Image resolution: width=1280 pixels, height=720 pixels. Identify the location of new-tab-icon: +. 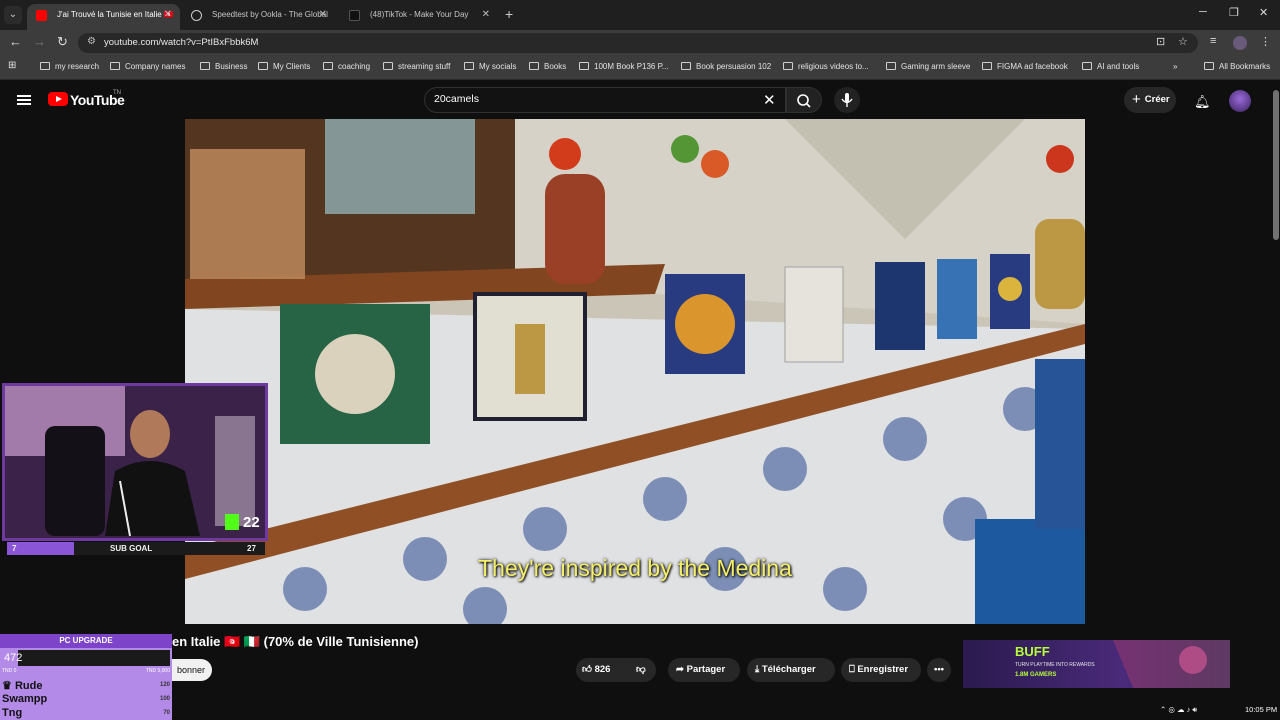
(509, 14).